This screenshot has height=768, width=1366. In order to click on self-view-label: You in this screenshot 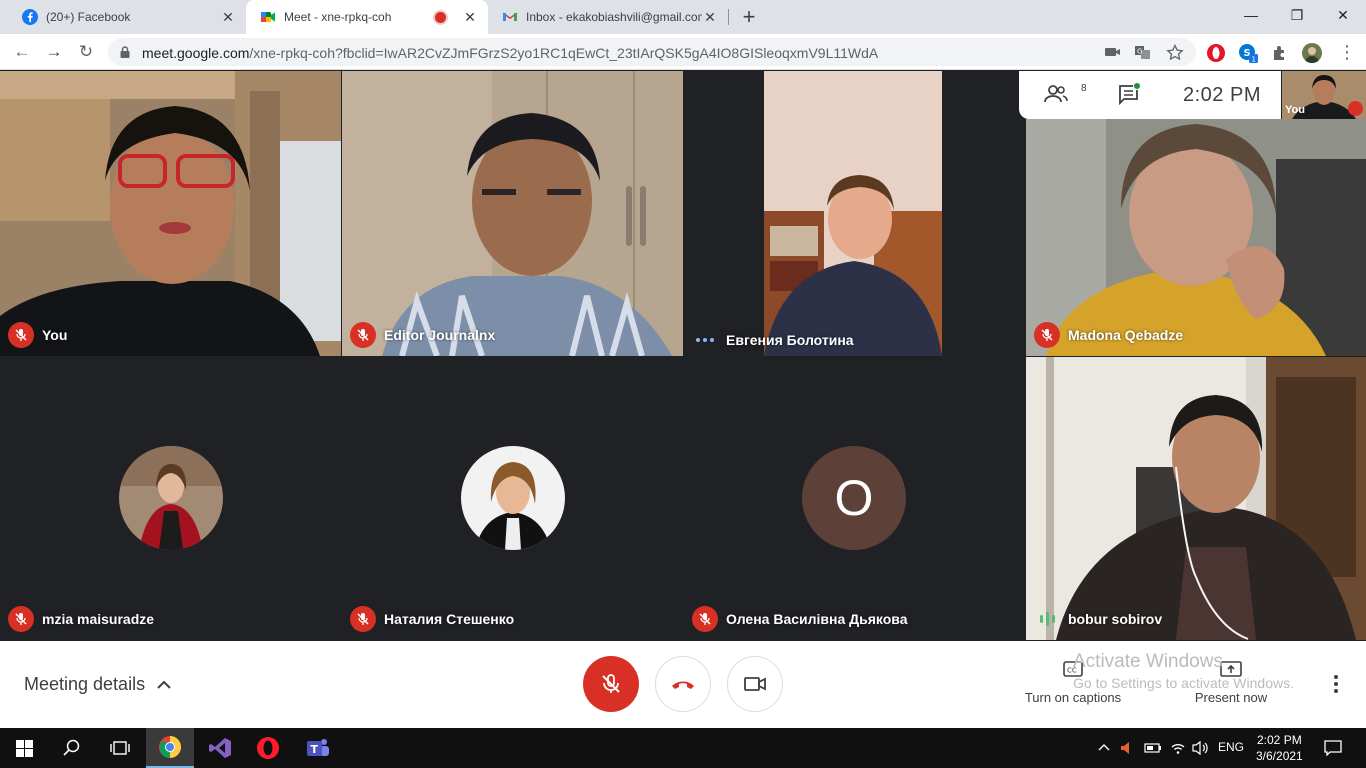, I will do `click(1295, 110)`.